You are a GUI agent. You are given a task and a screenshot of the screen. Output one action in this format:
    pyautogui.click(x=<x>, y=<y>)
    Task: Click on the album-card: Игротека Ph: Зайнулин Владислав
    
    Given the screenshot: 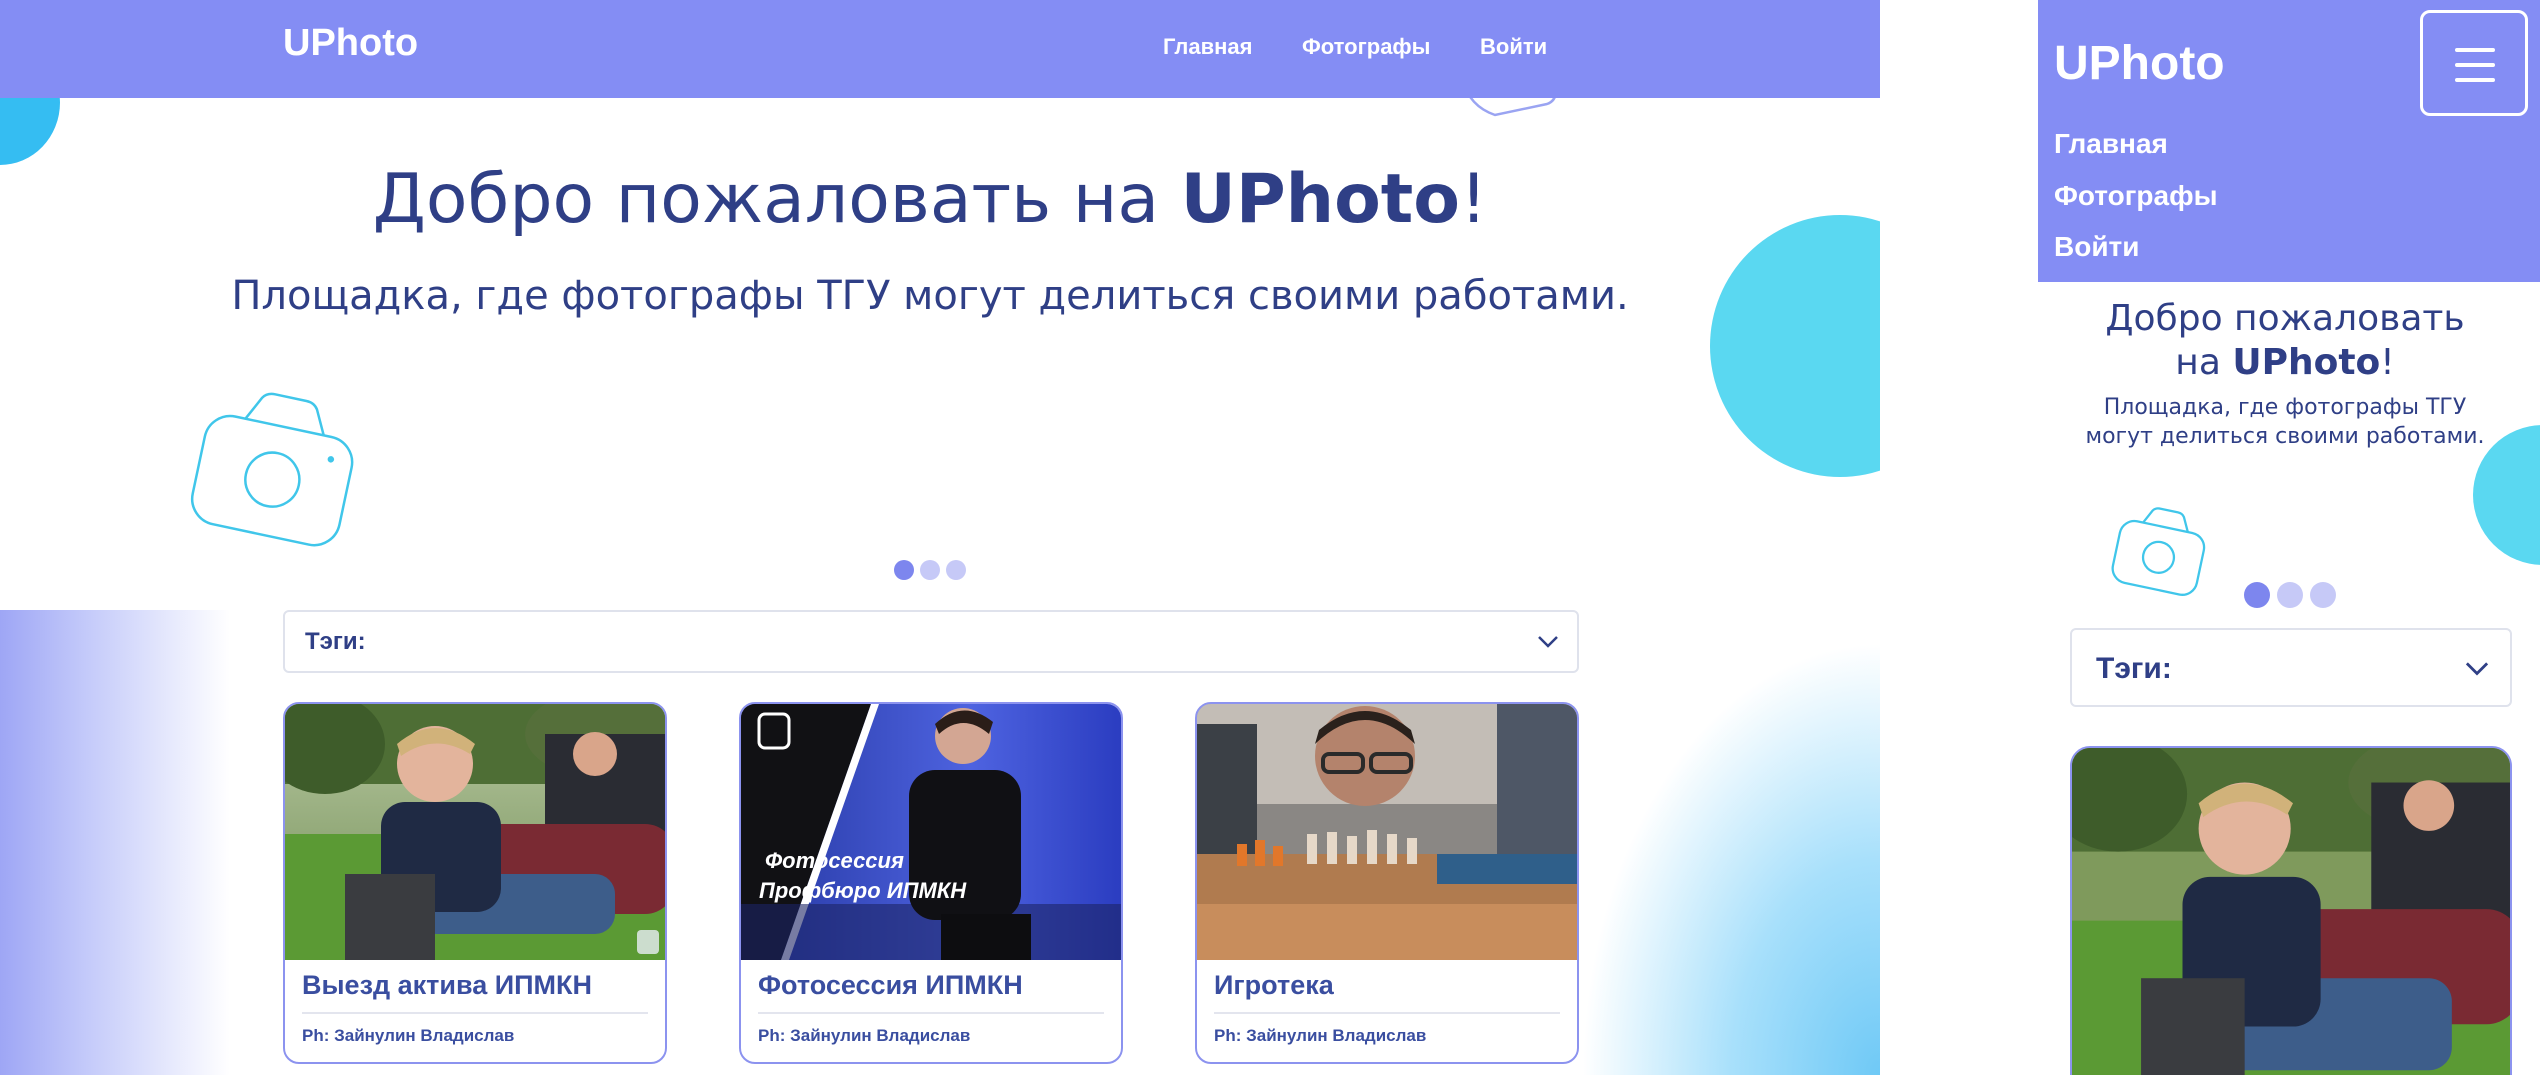 What is the action you would take?
    pyautogui.click(x=1387, y=883)
    